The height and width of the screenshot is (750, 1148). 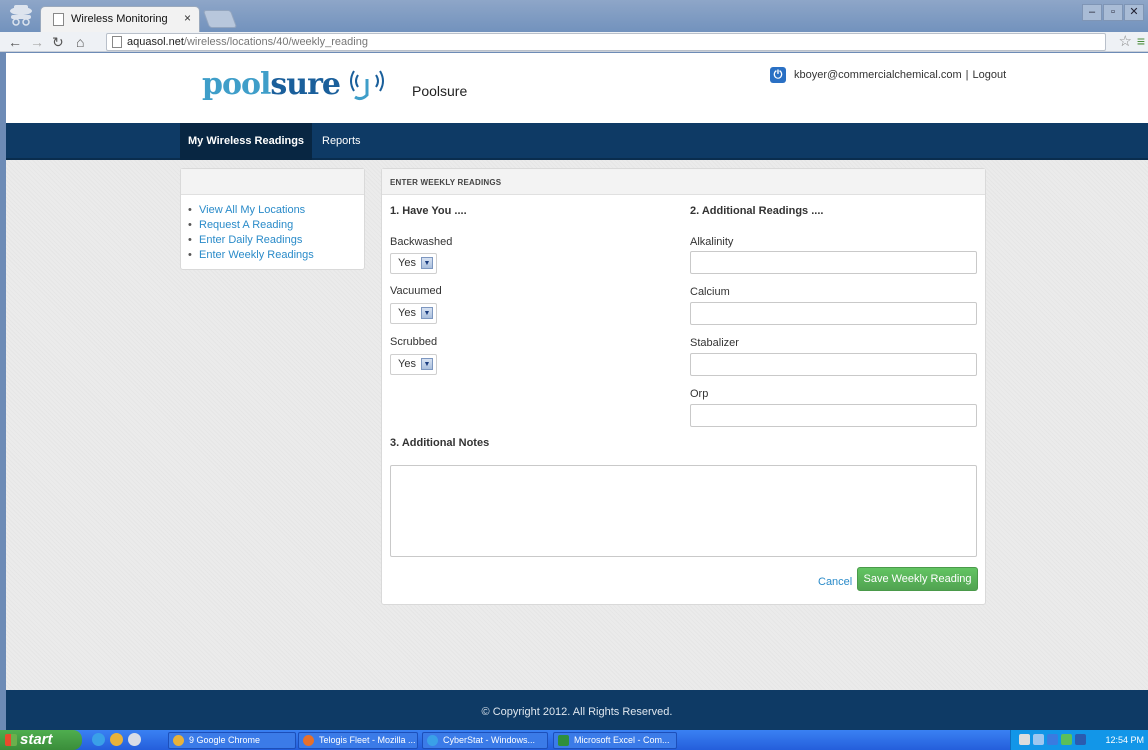 What do you see at coordinates (1024, 739) in the screenshot?
I see `help-icon` at bounding box center [1024, 739].